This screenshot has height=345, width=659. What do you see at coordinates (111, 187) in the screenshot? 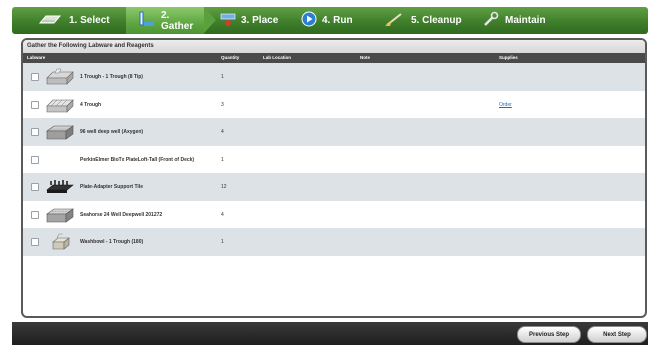
I see `labware-name: Plate-Adapter Support Tile` at bounding box center [111, 187].